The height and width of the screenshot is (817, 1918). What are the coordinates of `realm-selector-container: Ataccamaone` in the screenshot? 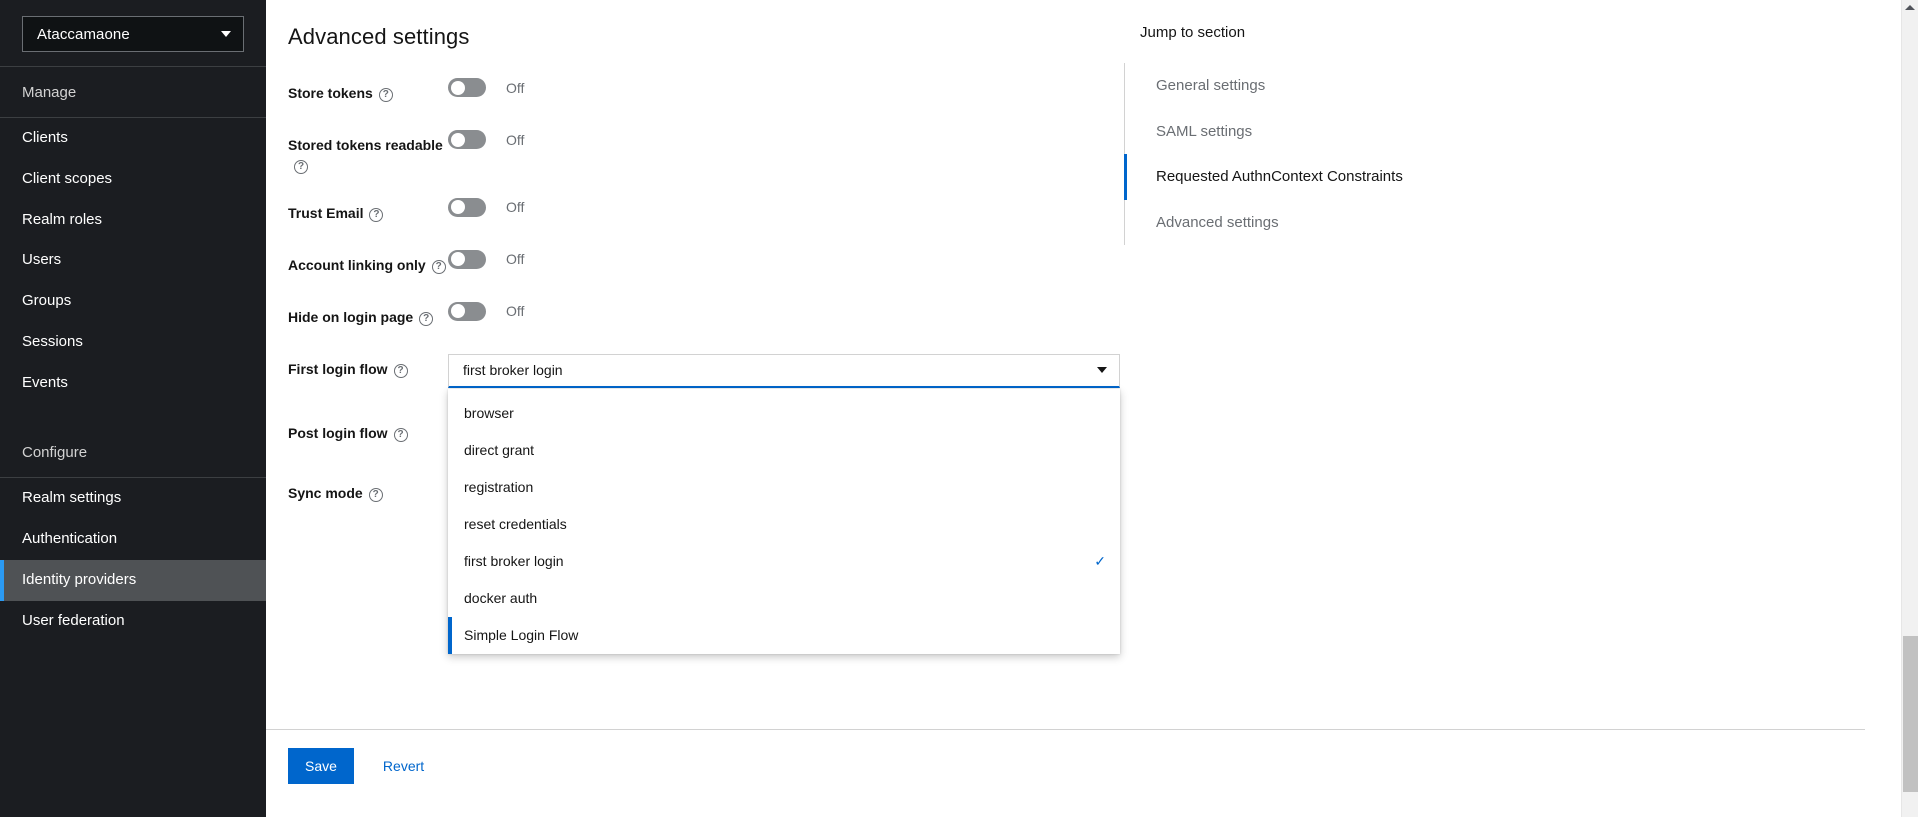 It's located at (133, 33).